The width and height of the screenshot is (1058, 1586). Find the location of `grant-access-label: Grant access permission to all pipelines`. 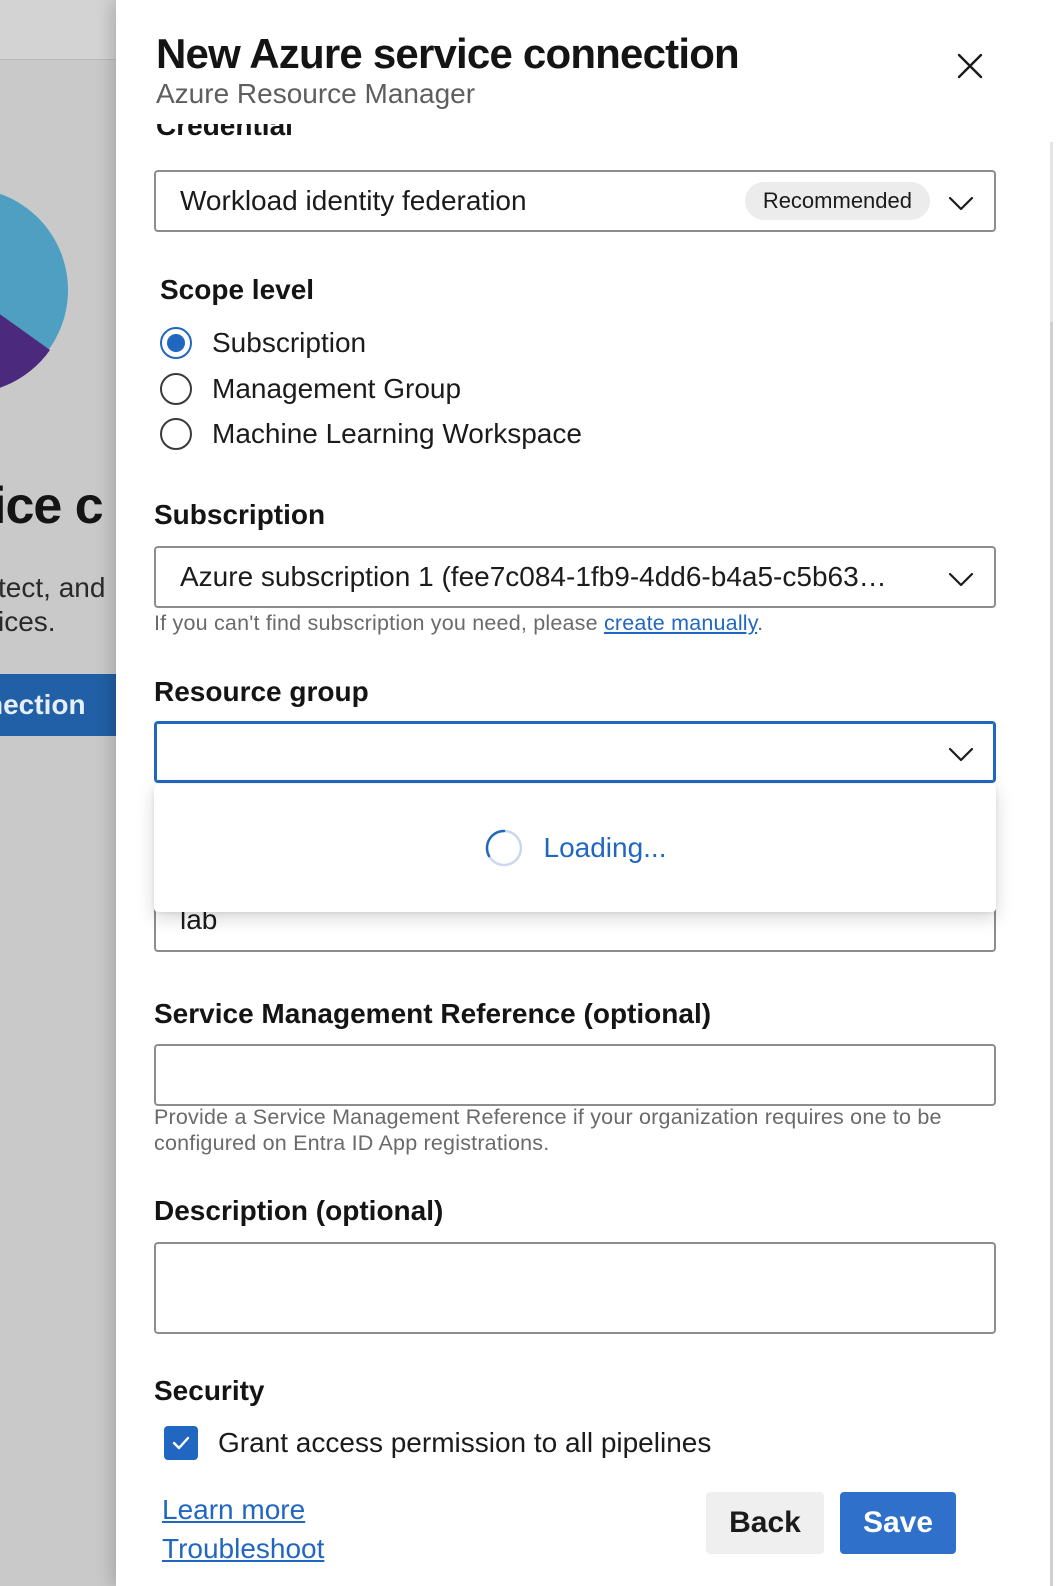

grant-access-label: Grant access permission to all pipelines is located at coordinates (465, 1442).